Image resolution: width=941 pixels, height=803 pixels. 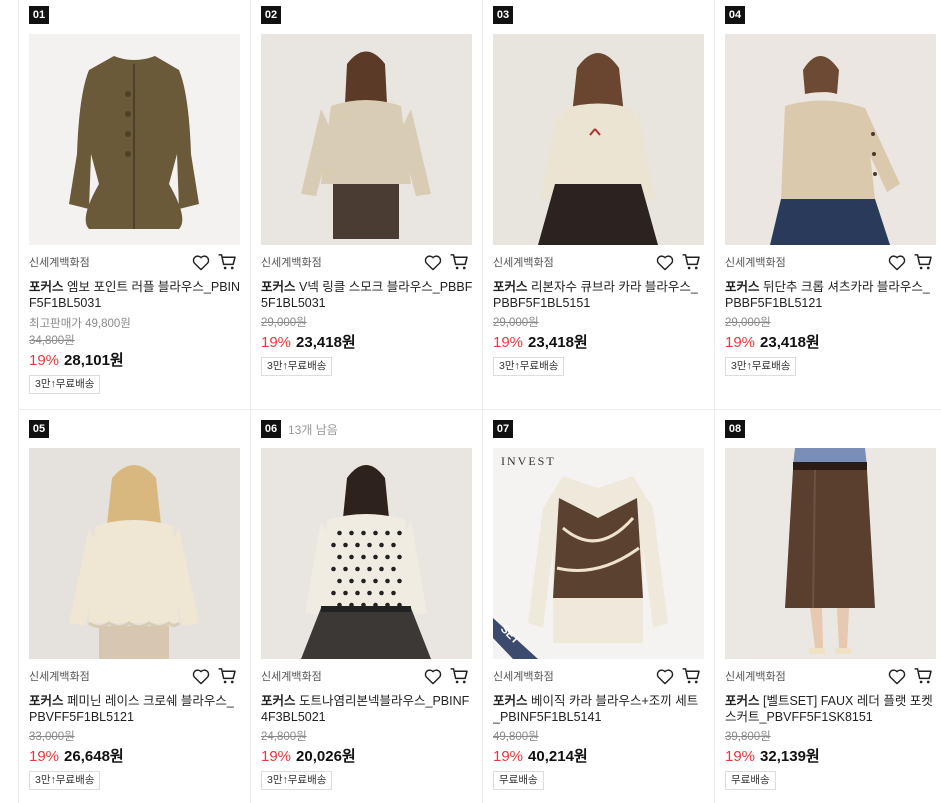 What do you see at coordinates (599, 341) in the screenshot?
I see `price-row: 19% 23,418원` at bounding box center [599, 341].